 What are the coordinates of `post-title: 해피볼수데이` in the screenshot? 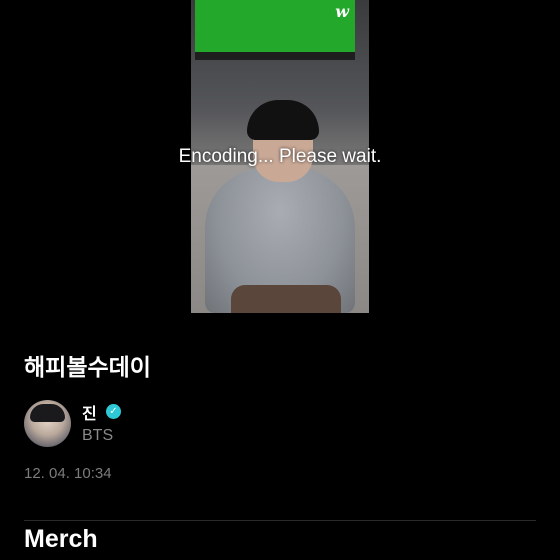 It's located at (87, 368).